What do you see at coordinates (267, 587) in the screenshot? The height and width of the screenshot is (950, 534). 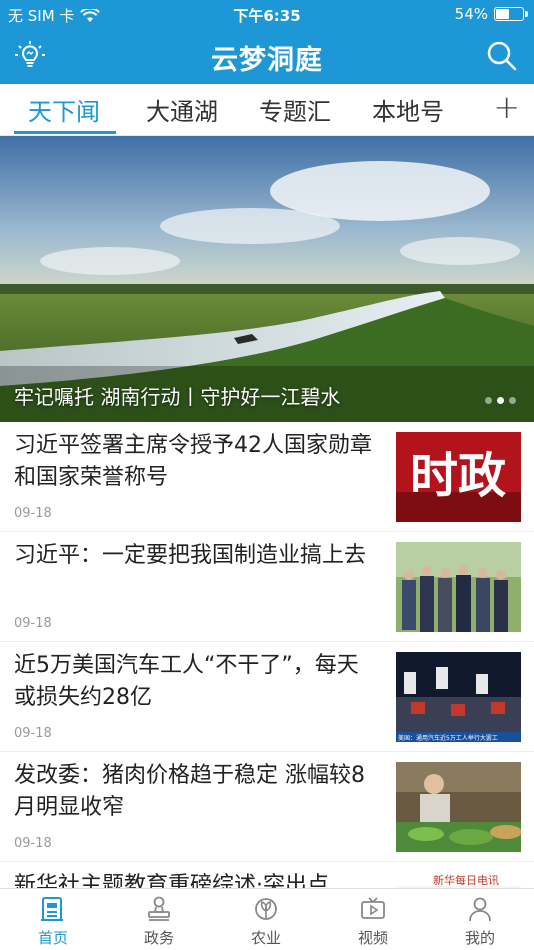 I see `news-item: 习近平：一定要把我国制造业搞上去 09-18` at bounding box center [267, 587].